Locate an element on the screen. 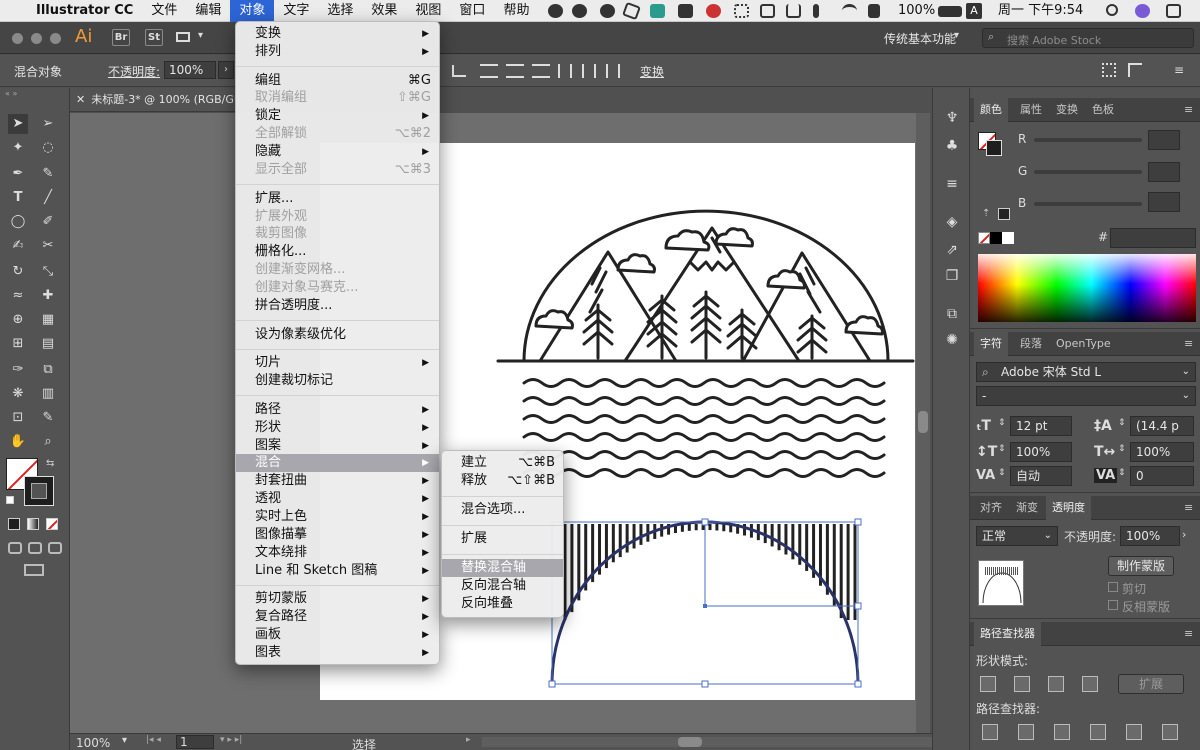  tracking-field: 0 is located at coordinates (1162, 476).